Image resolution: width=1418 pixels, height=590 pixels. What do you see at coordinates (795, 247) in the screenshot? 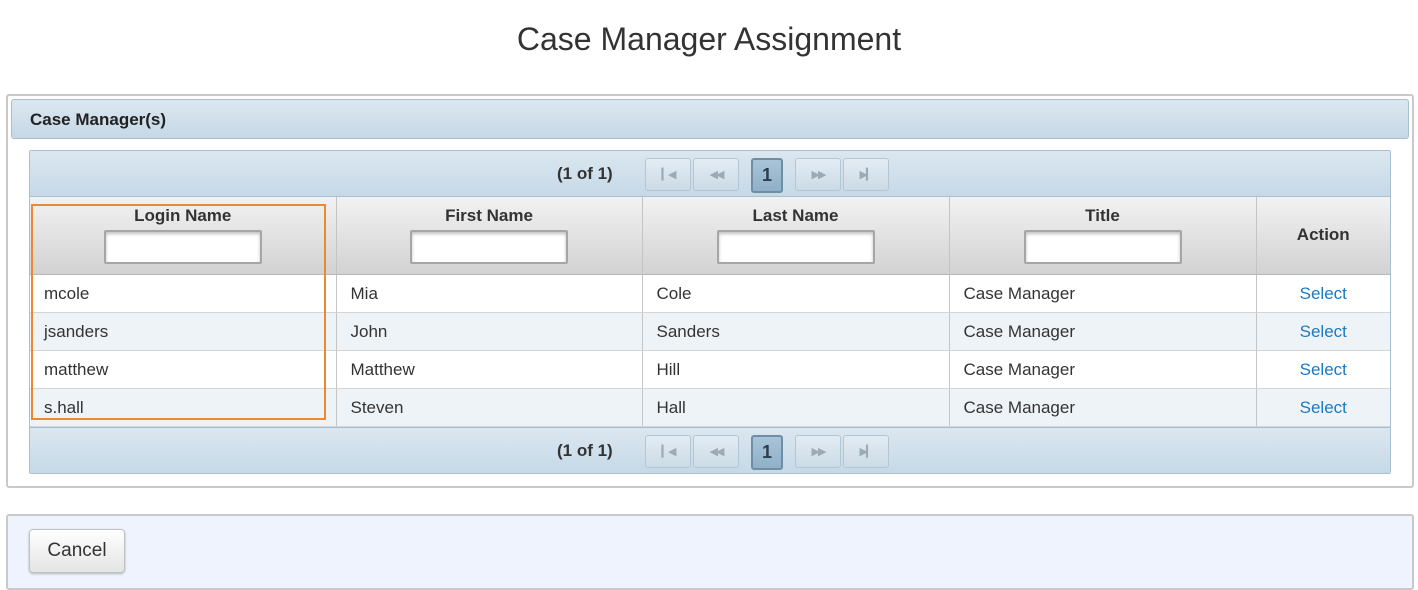
I see `last-name-filter-input` at bounding box center [795, 247].